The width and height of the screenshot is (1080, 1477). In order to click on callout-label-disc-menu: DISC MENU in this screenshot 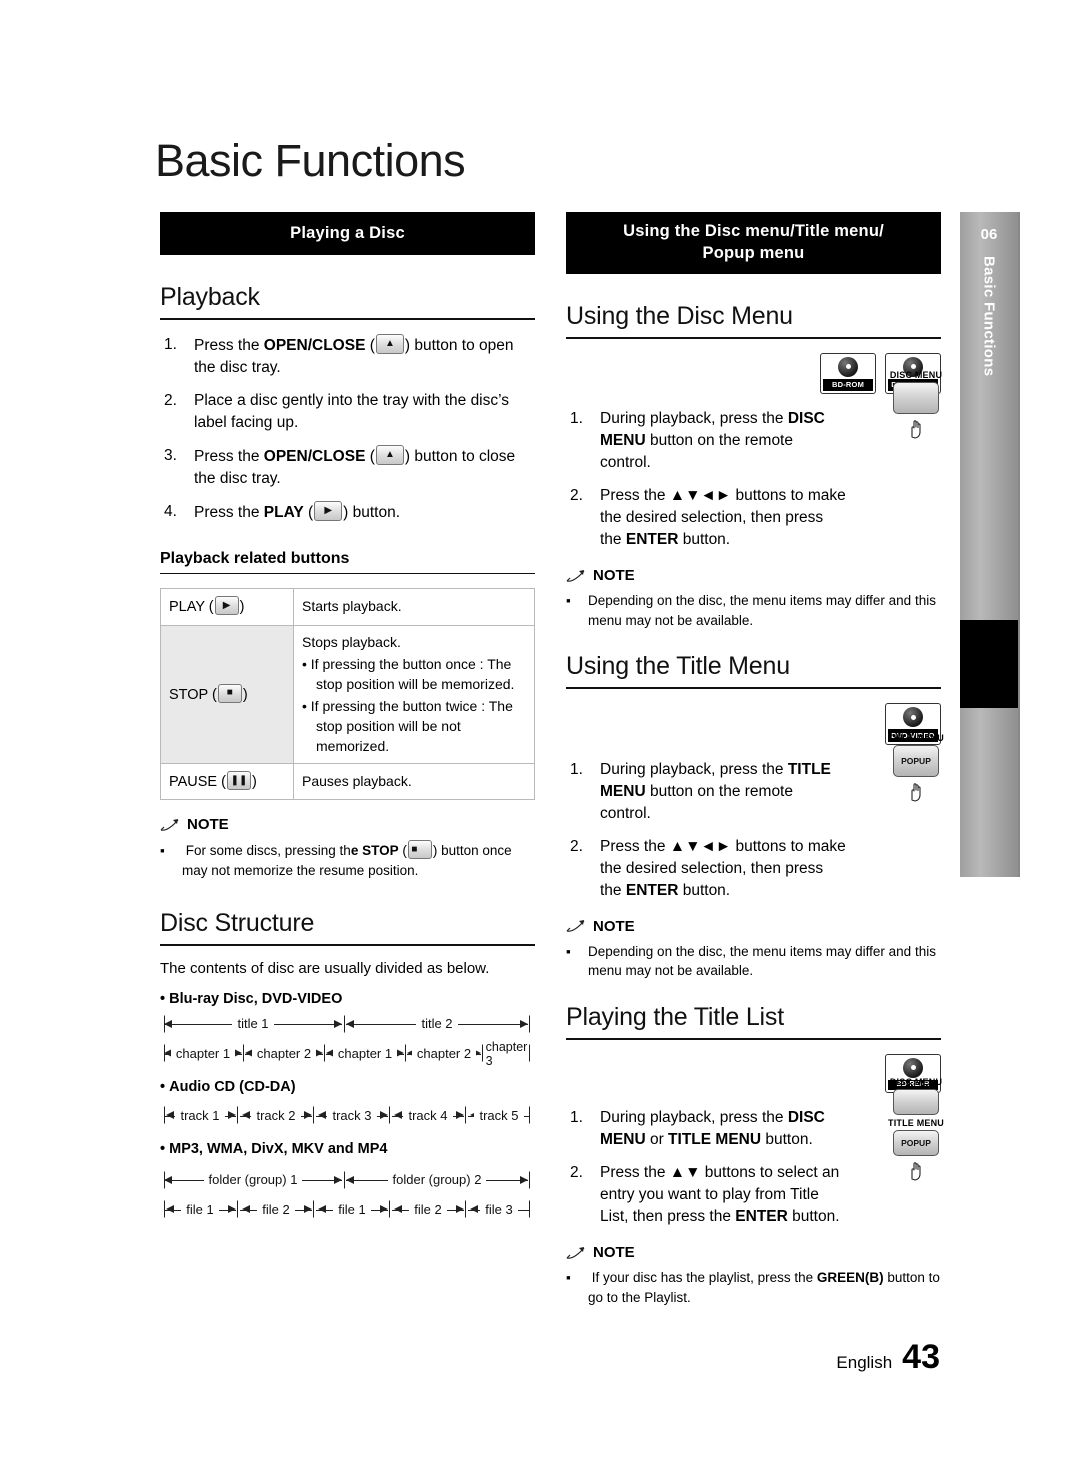, I will do `click(916, 1082)`.